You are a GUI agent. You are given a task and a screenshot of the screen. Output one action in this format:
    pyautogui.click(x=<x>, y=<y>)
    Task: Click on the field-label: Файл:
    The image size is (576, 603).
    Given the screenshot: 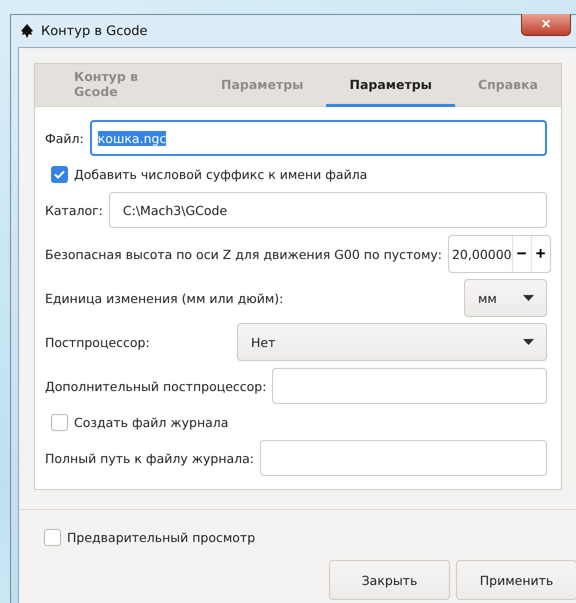 What is the action you would take?
    pyautogui.click(x=64, y=138)
    